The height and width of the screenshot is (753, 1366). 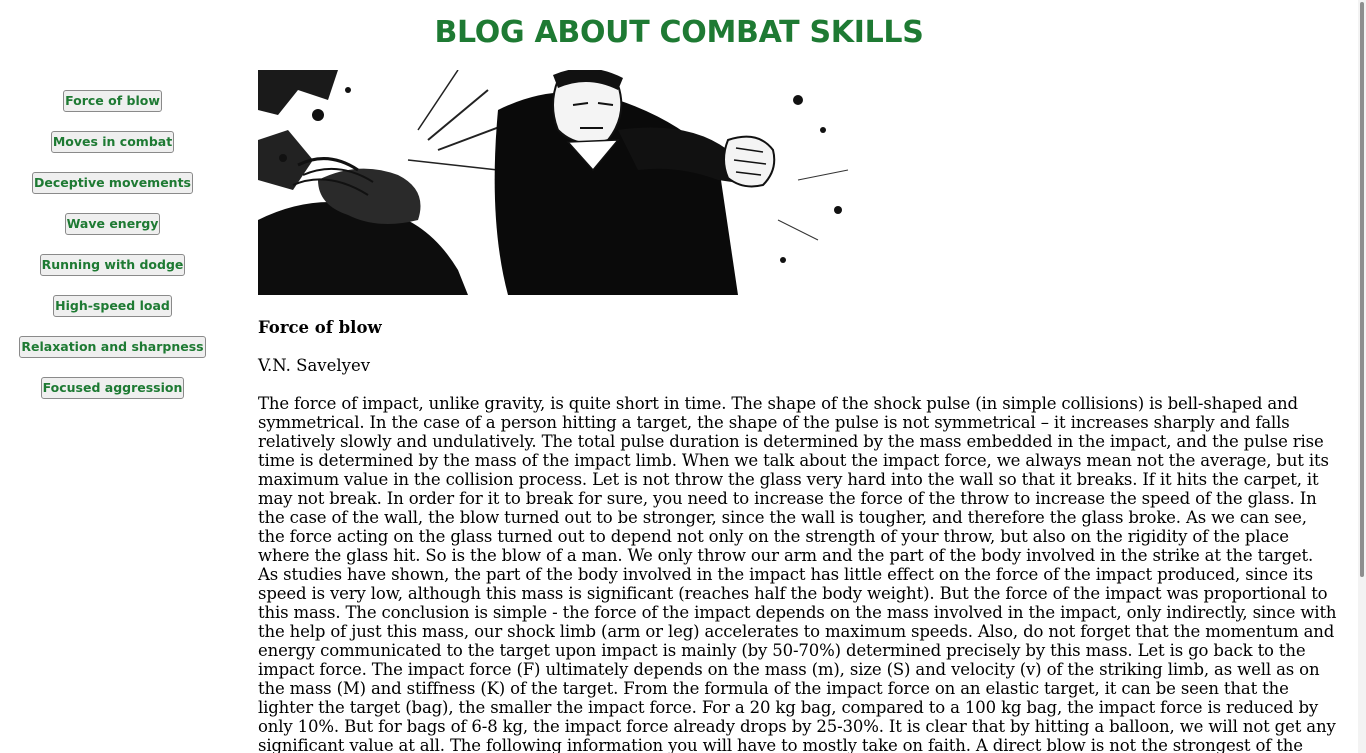 What do you see at coordinates (112, 388) in the screenshot?
I see `nav-button-focused-aggression: Focused aggression` at bounding box center [112, 388].